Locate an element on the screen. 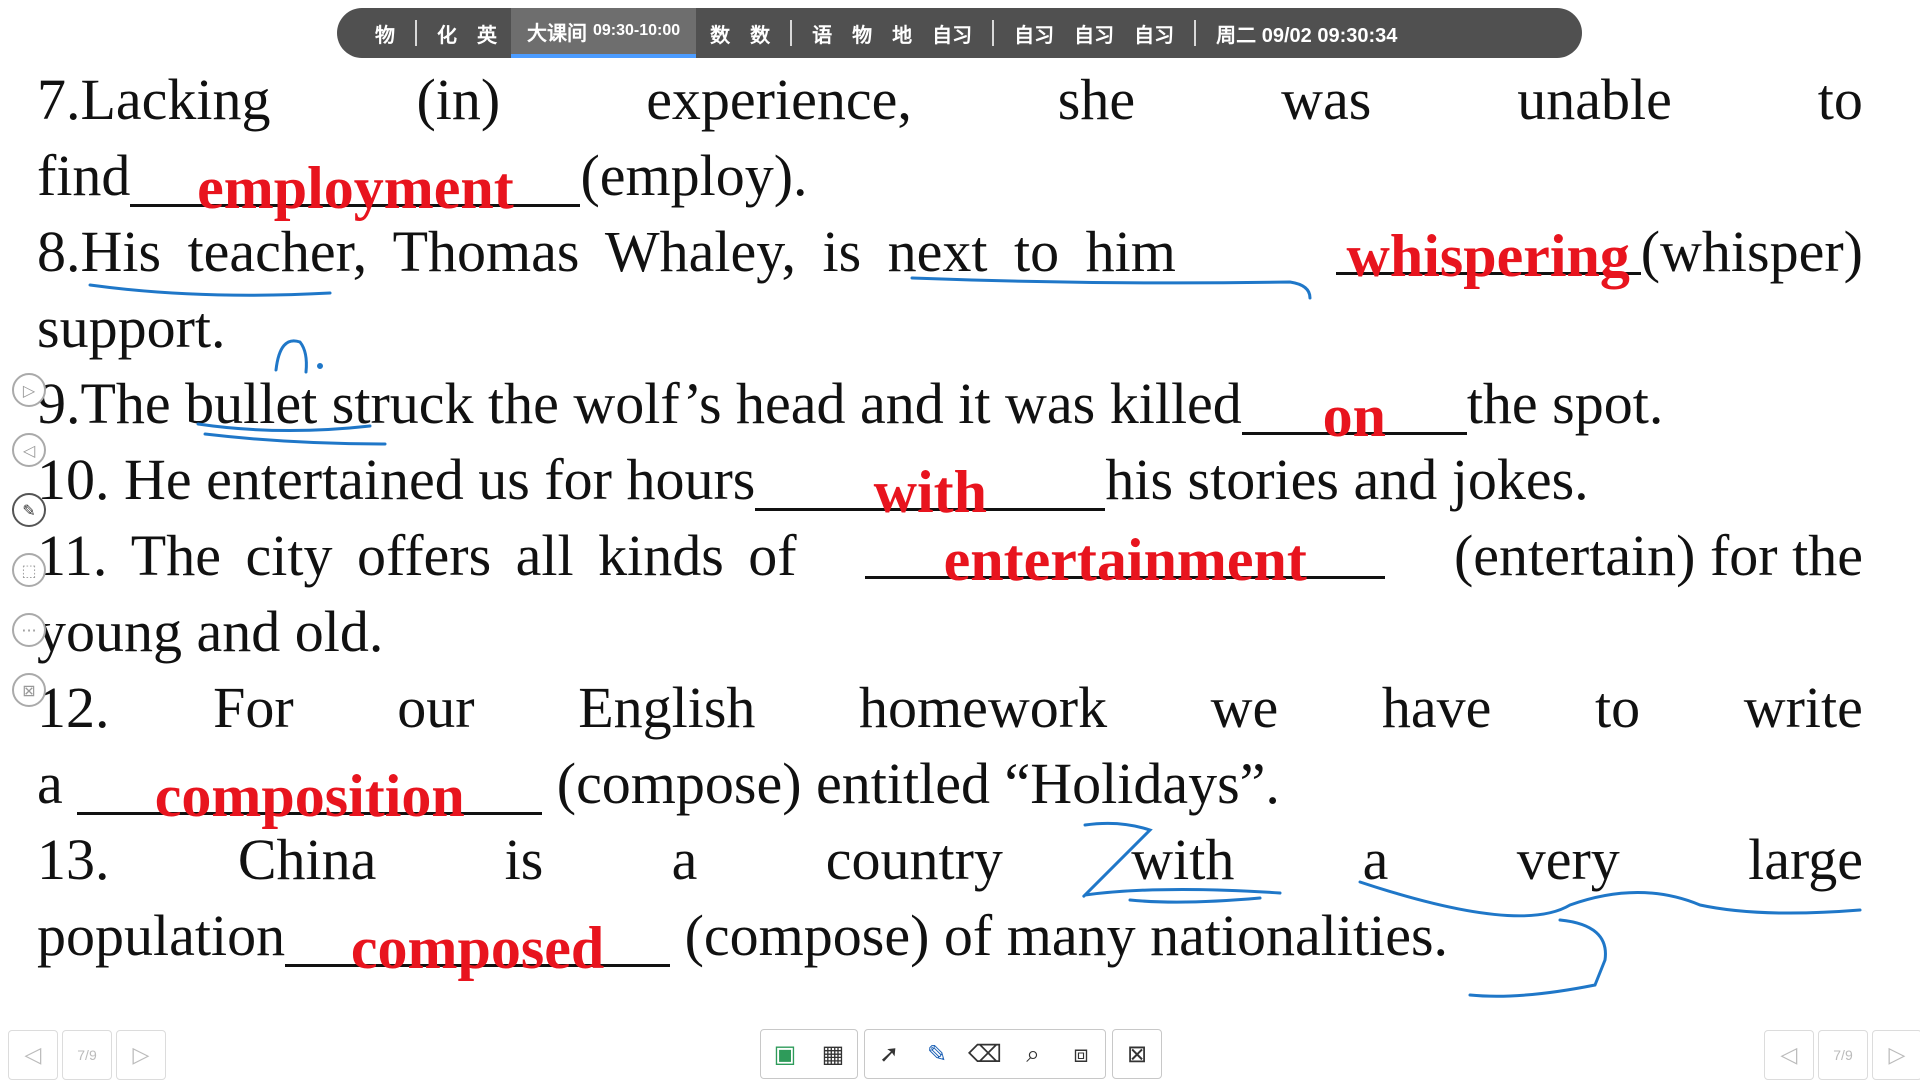  word: write is located at coordinates (1803, 707).